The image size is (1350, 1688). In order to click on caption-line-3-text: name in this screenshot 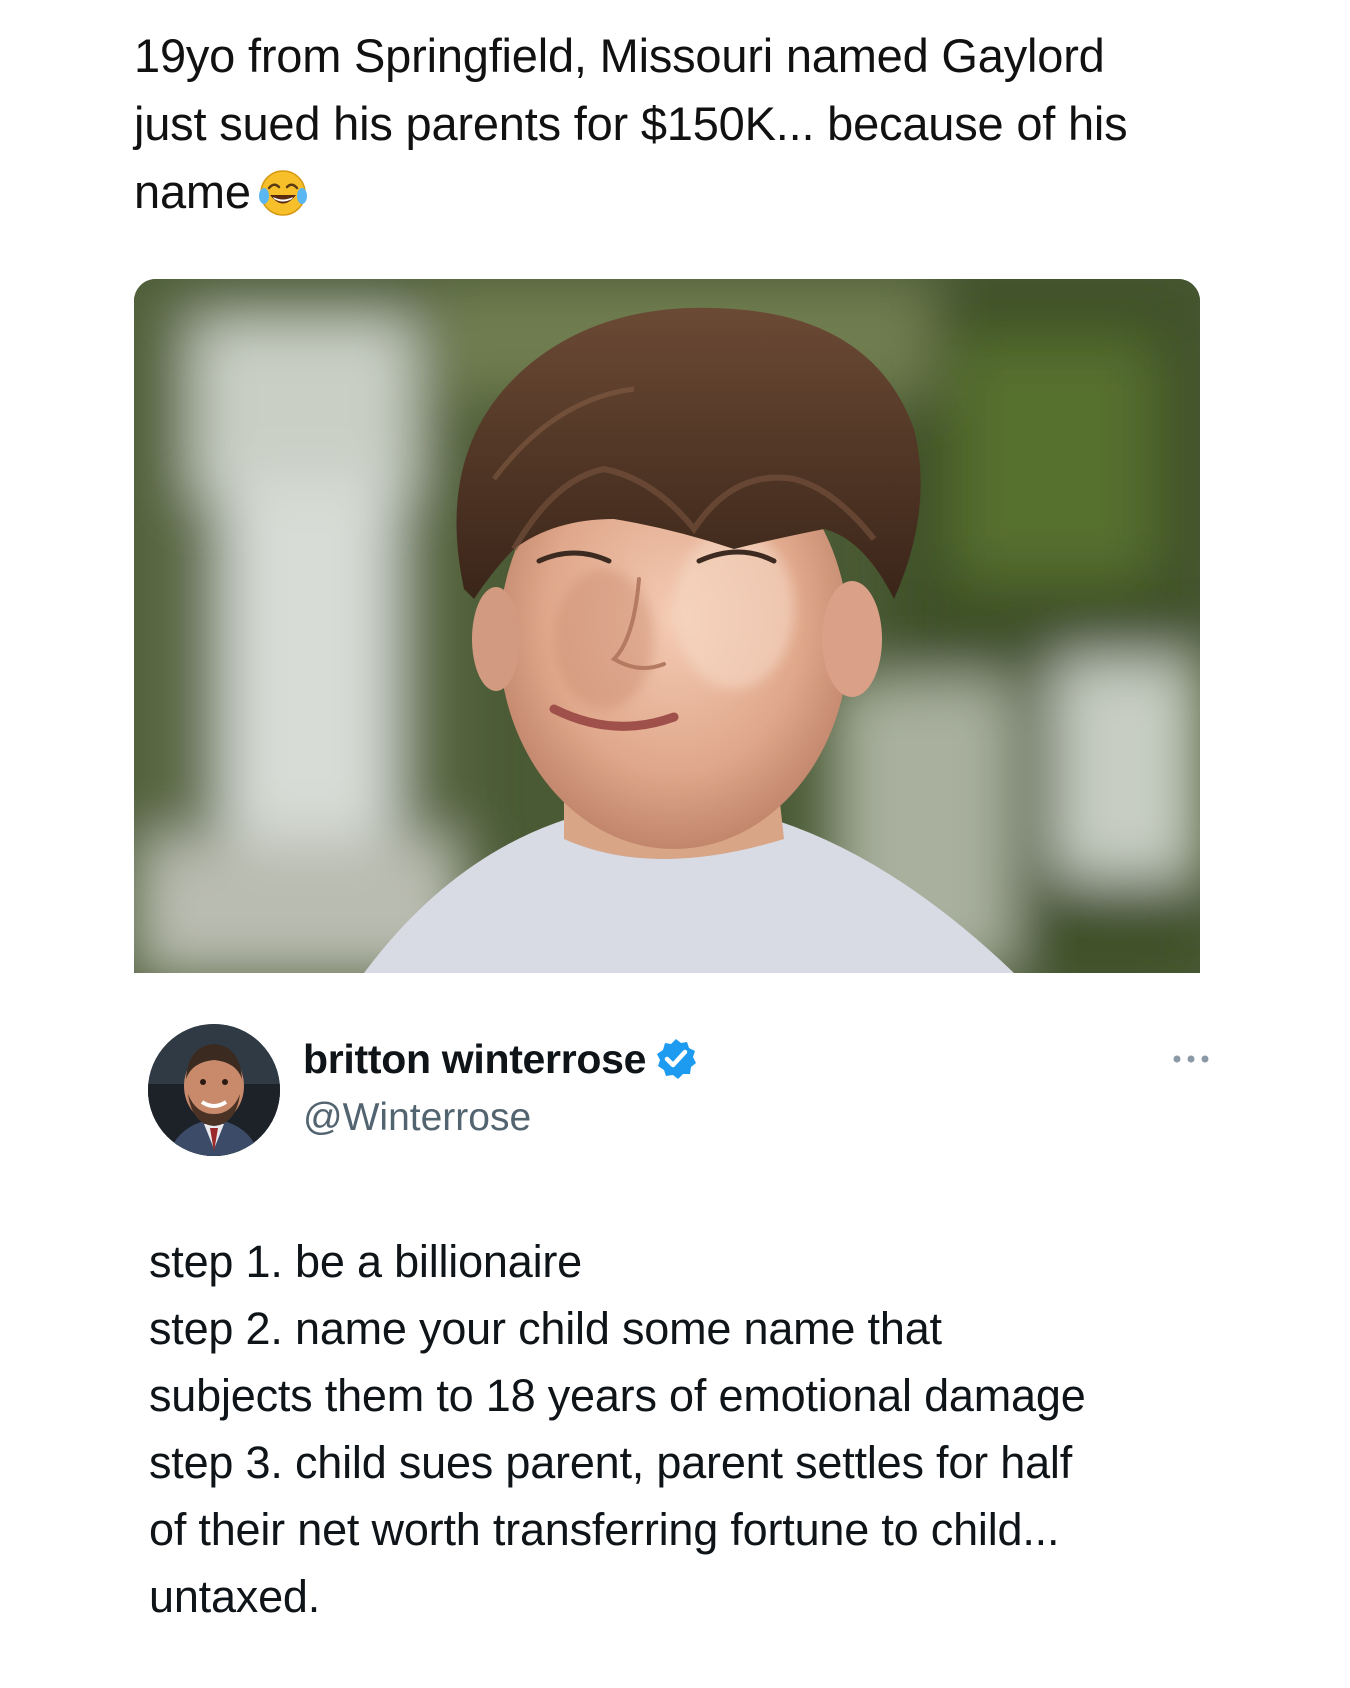, I will do `click(192, 191)`.